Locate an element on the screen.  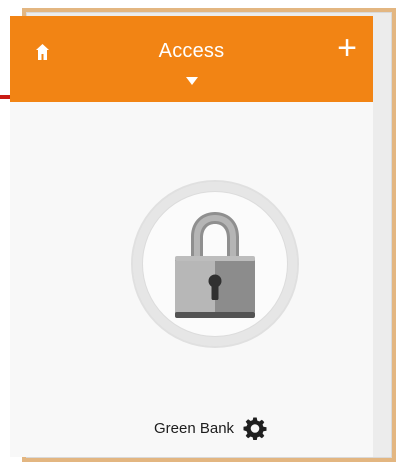
page-title: Access is located at coordinates (191, 51).